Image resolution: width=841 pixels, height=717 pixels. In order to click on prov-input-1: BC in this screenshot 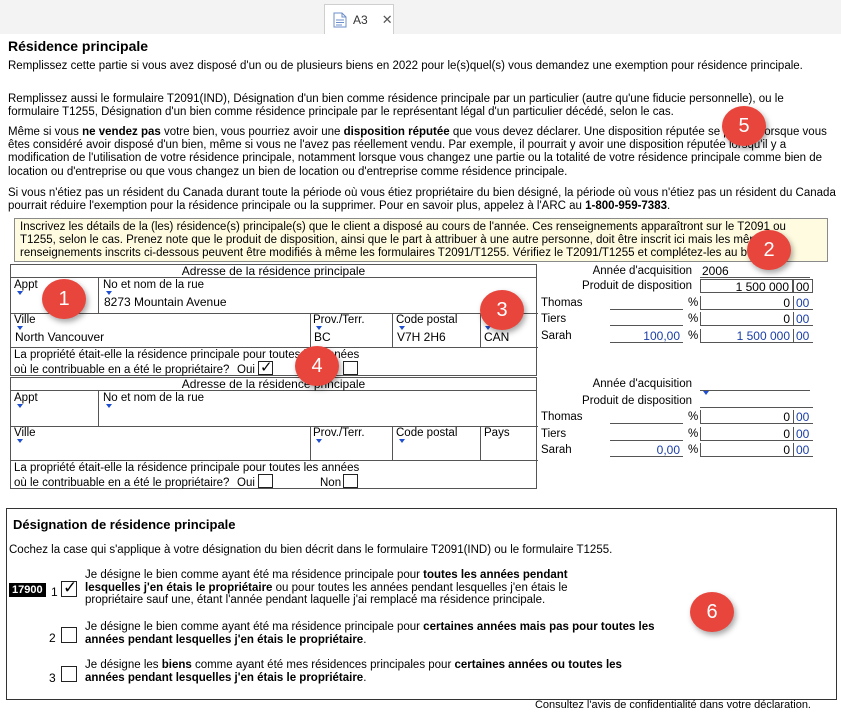, I will do `click(322, 337)`.